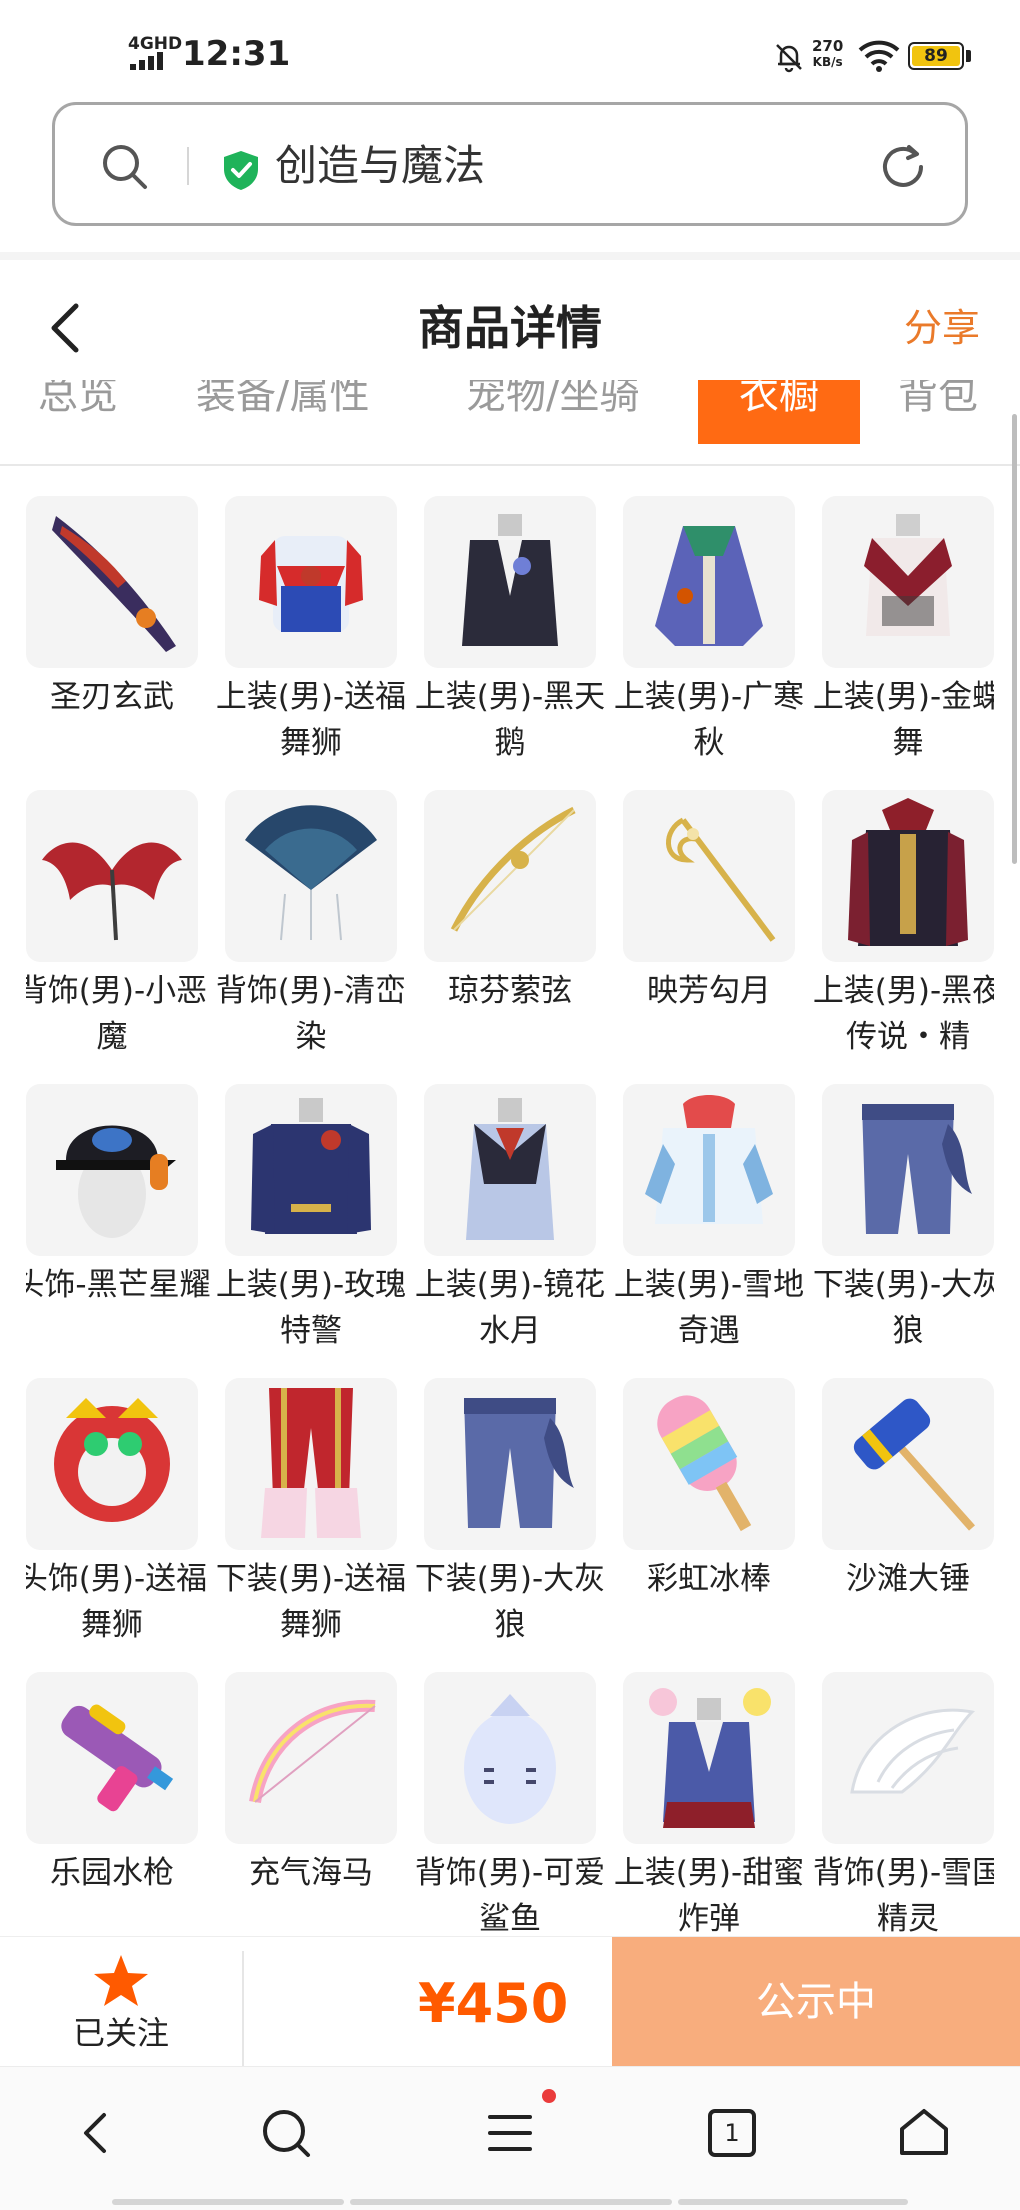  I want to click on network-speed: 270 KB/s, so click(827, 54).